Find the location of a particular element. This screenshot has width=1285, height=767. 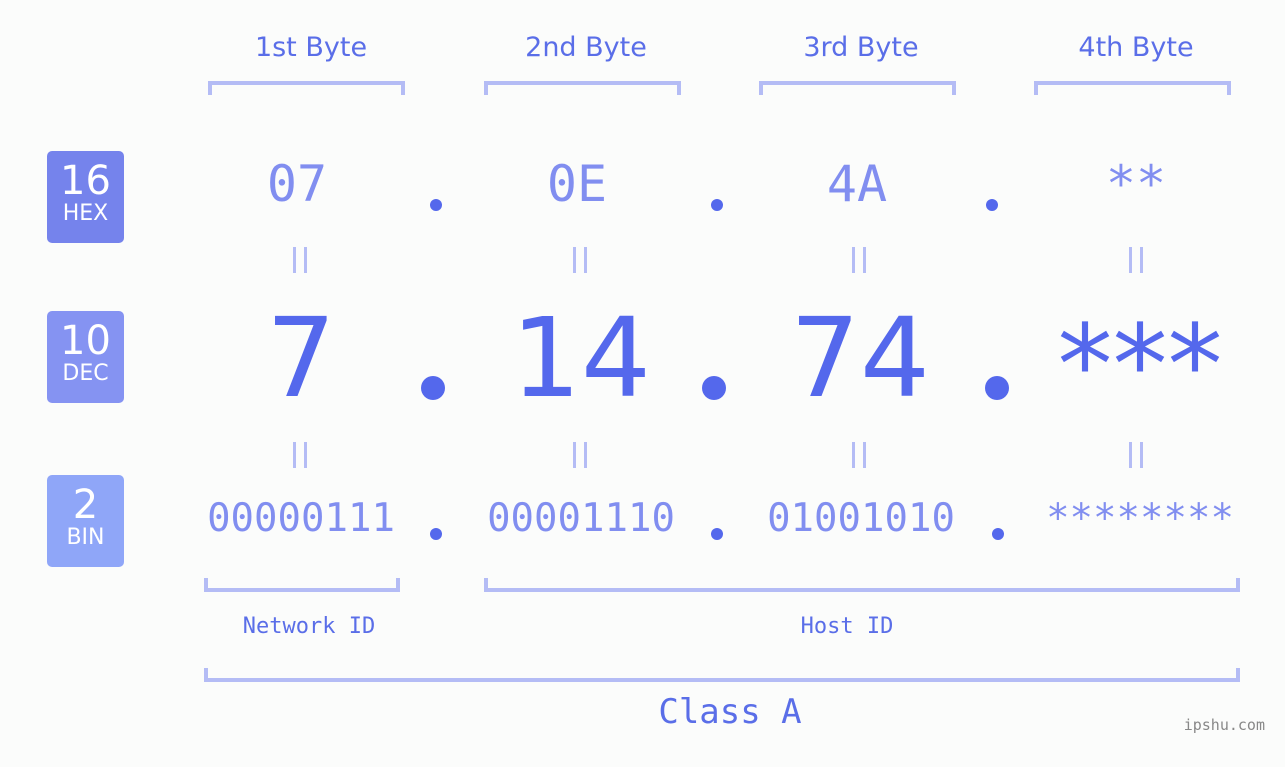

dec-value-2: 14 is located at coordinates (581, 358).